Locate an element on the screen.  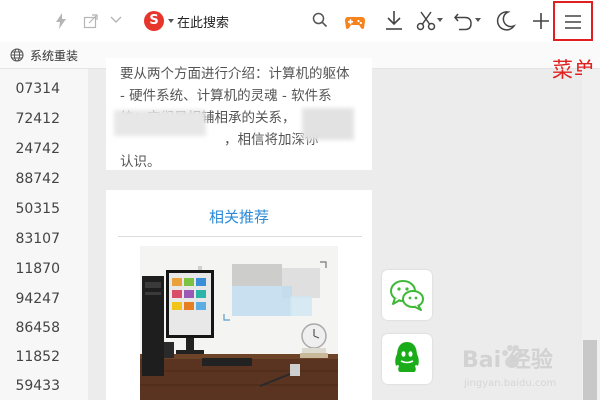
globe-icon is located at coordinates (17, 55).